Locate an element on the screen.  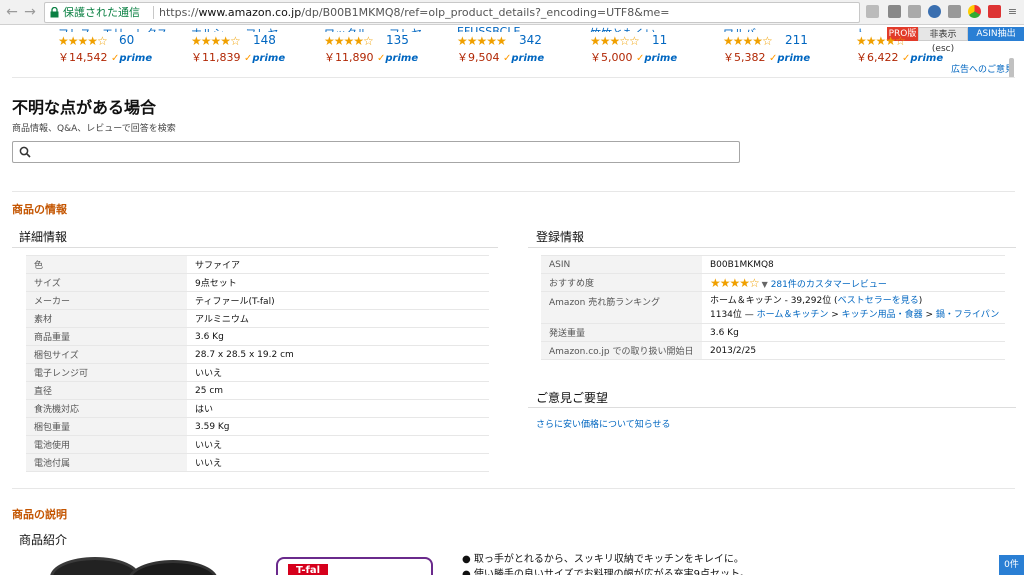
carousel-item-title: フレス・エリ・レクス is located at coordinates (113, 28).